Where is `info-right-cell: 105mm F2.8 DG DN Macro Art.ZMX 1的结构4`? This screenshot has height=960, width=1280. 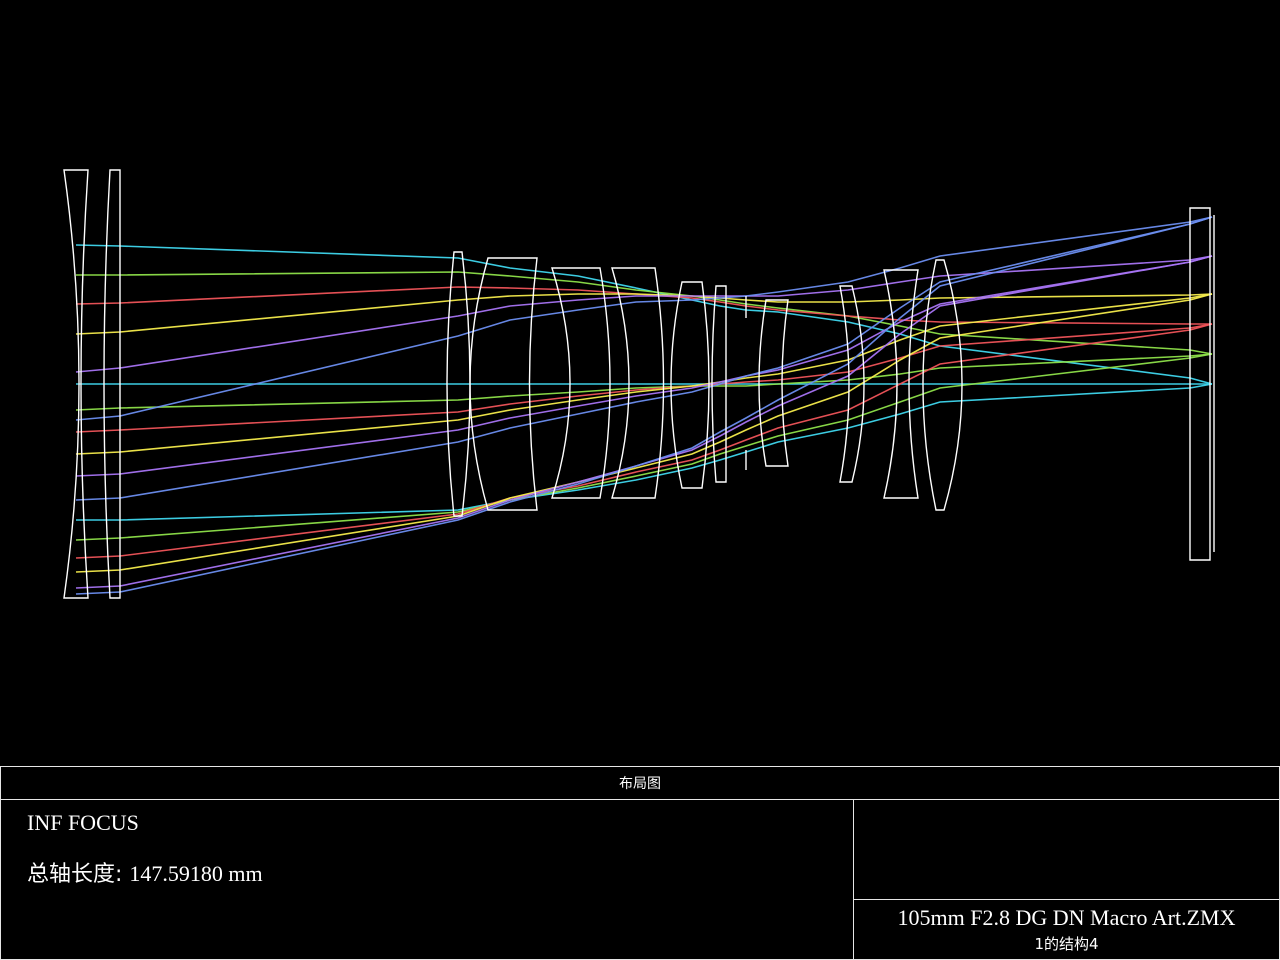 info-right-cell: 105mm F2.8 DG DN Macro Art.ZMX 1的结构4 is located at coordinates (1066, 929).